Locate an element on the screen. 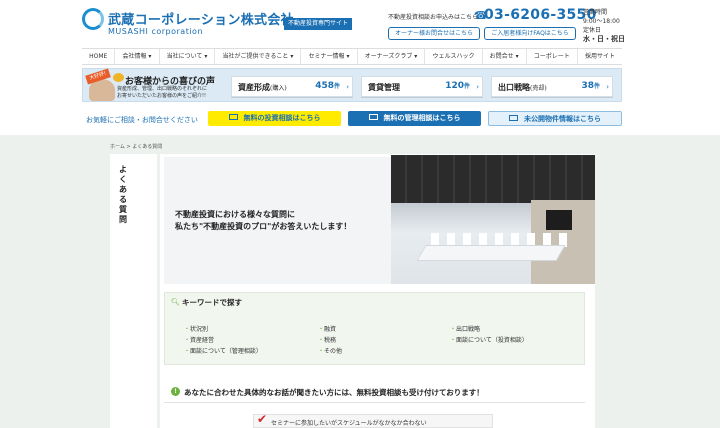 The image size is (720, 428). site-tag-badge: 不動産投資専門サイト is located at coordinates (318, 24).